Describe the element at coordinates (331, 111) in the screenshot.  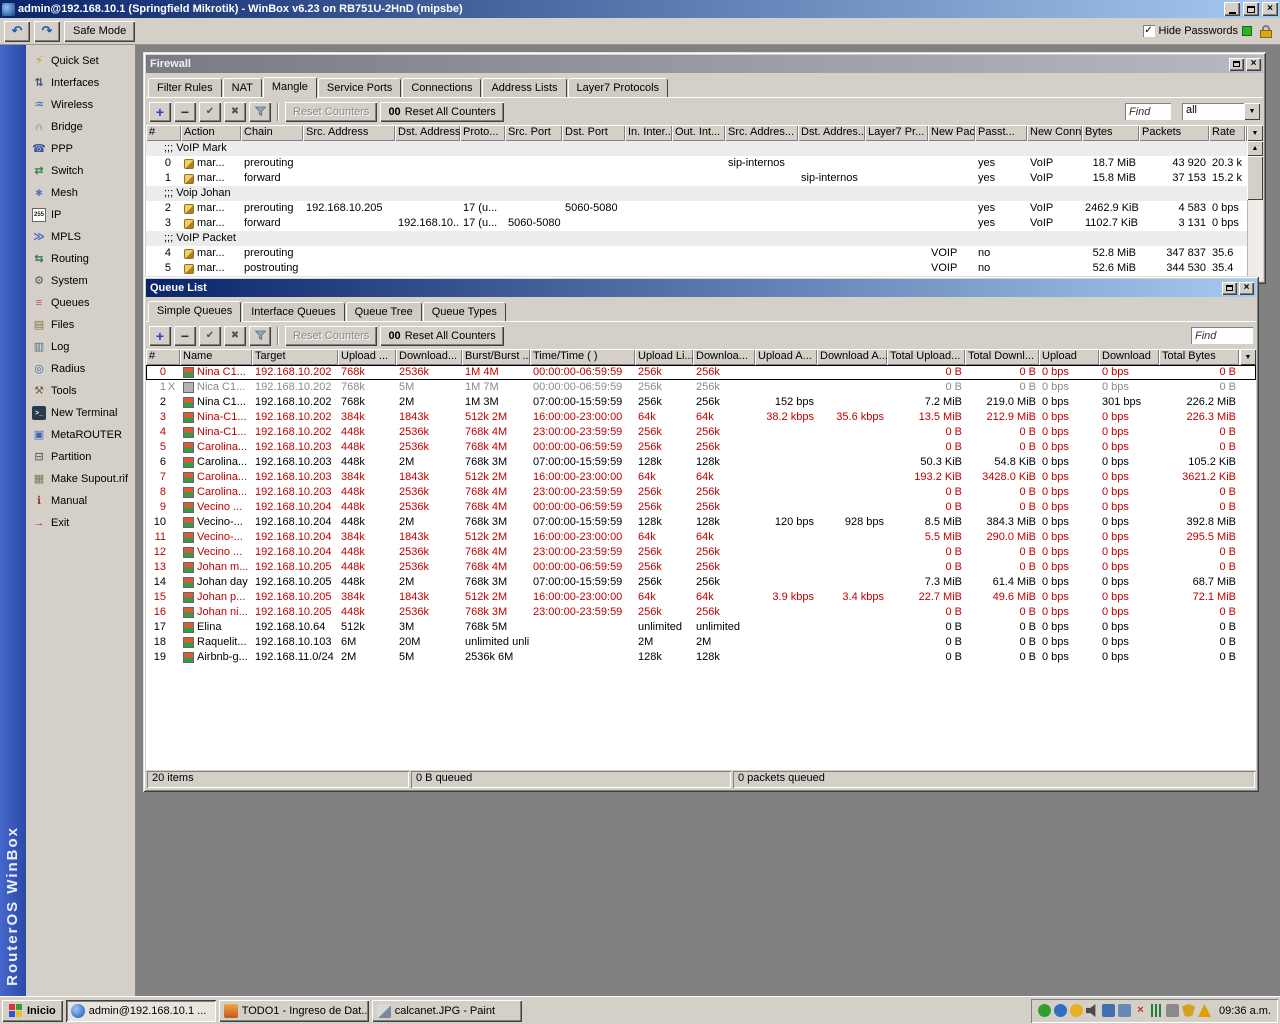
I see `reset-counters-button: Reset Counters` at that location.